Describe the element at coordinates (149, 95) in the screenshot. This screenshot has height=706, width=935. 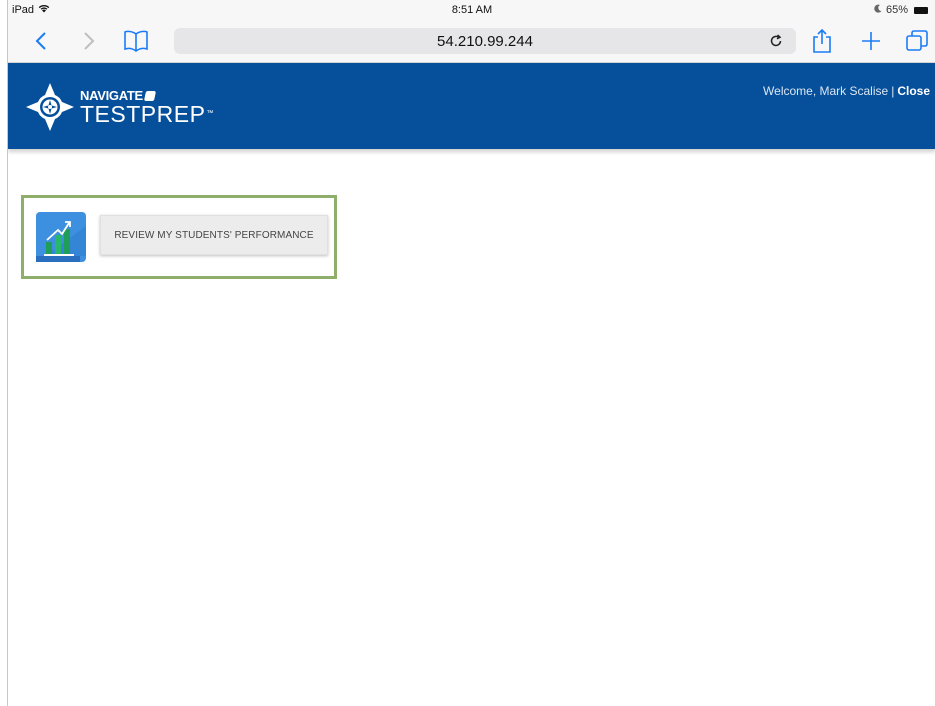
I see `logo-badge-icon` at that location.